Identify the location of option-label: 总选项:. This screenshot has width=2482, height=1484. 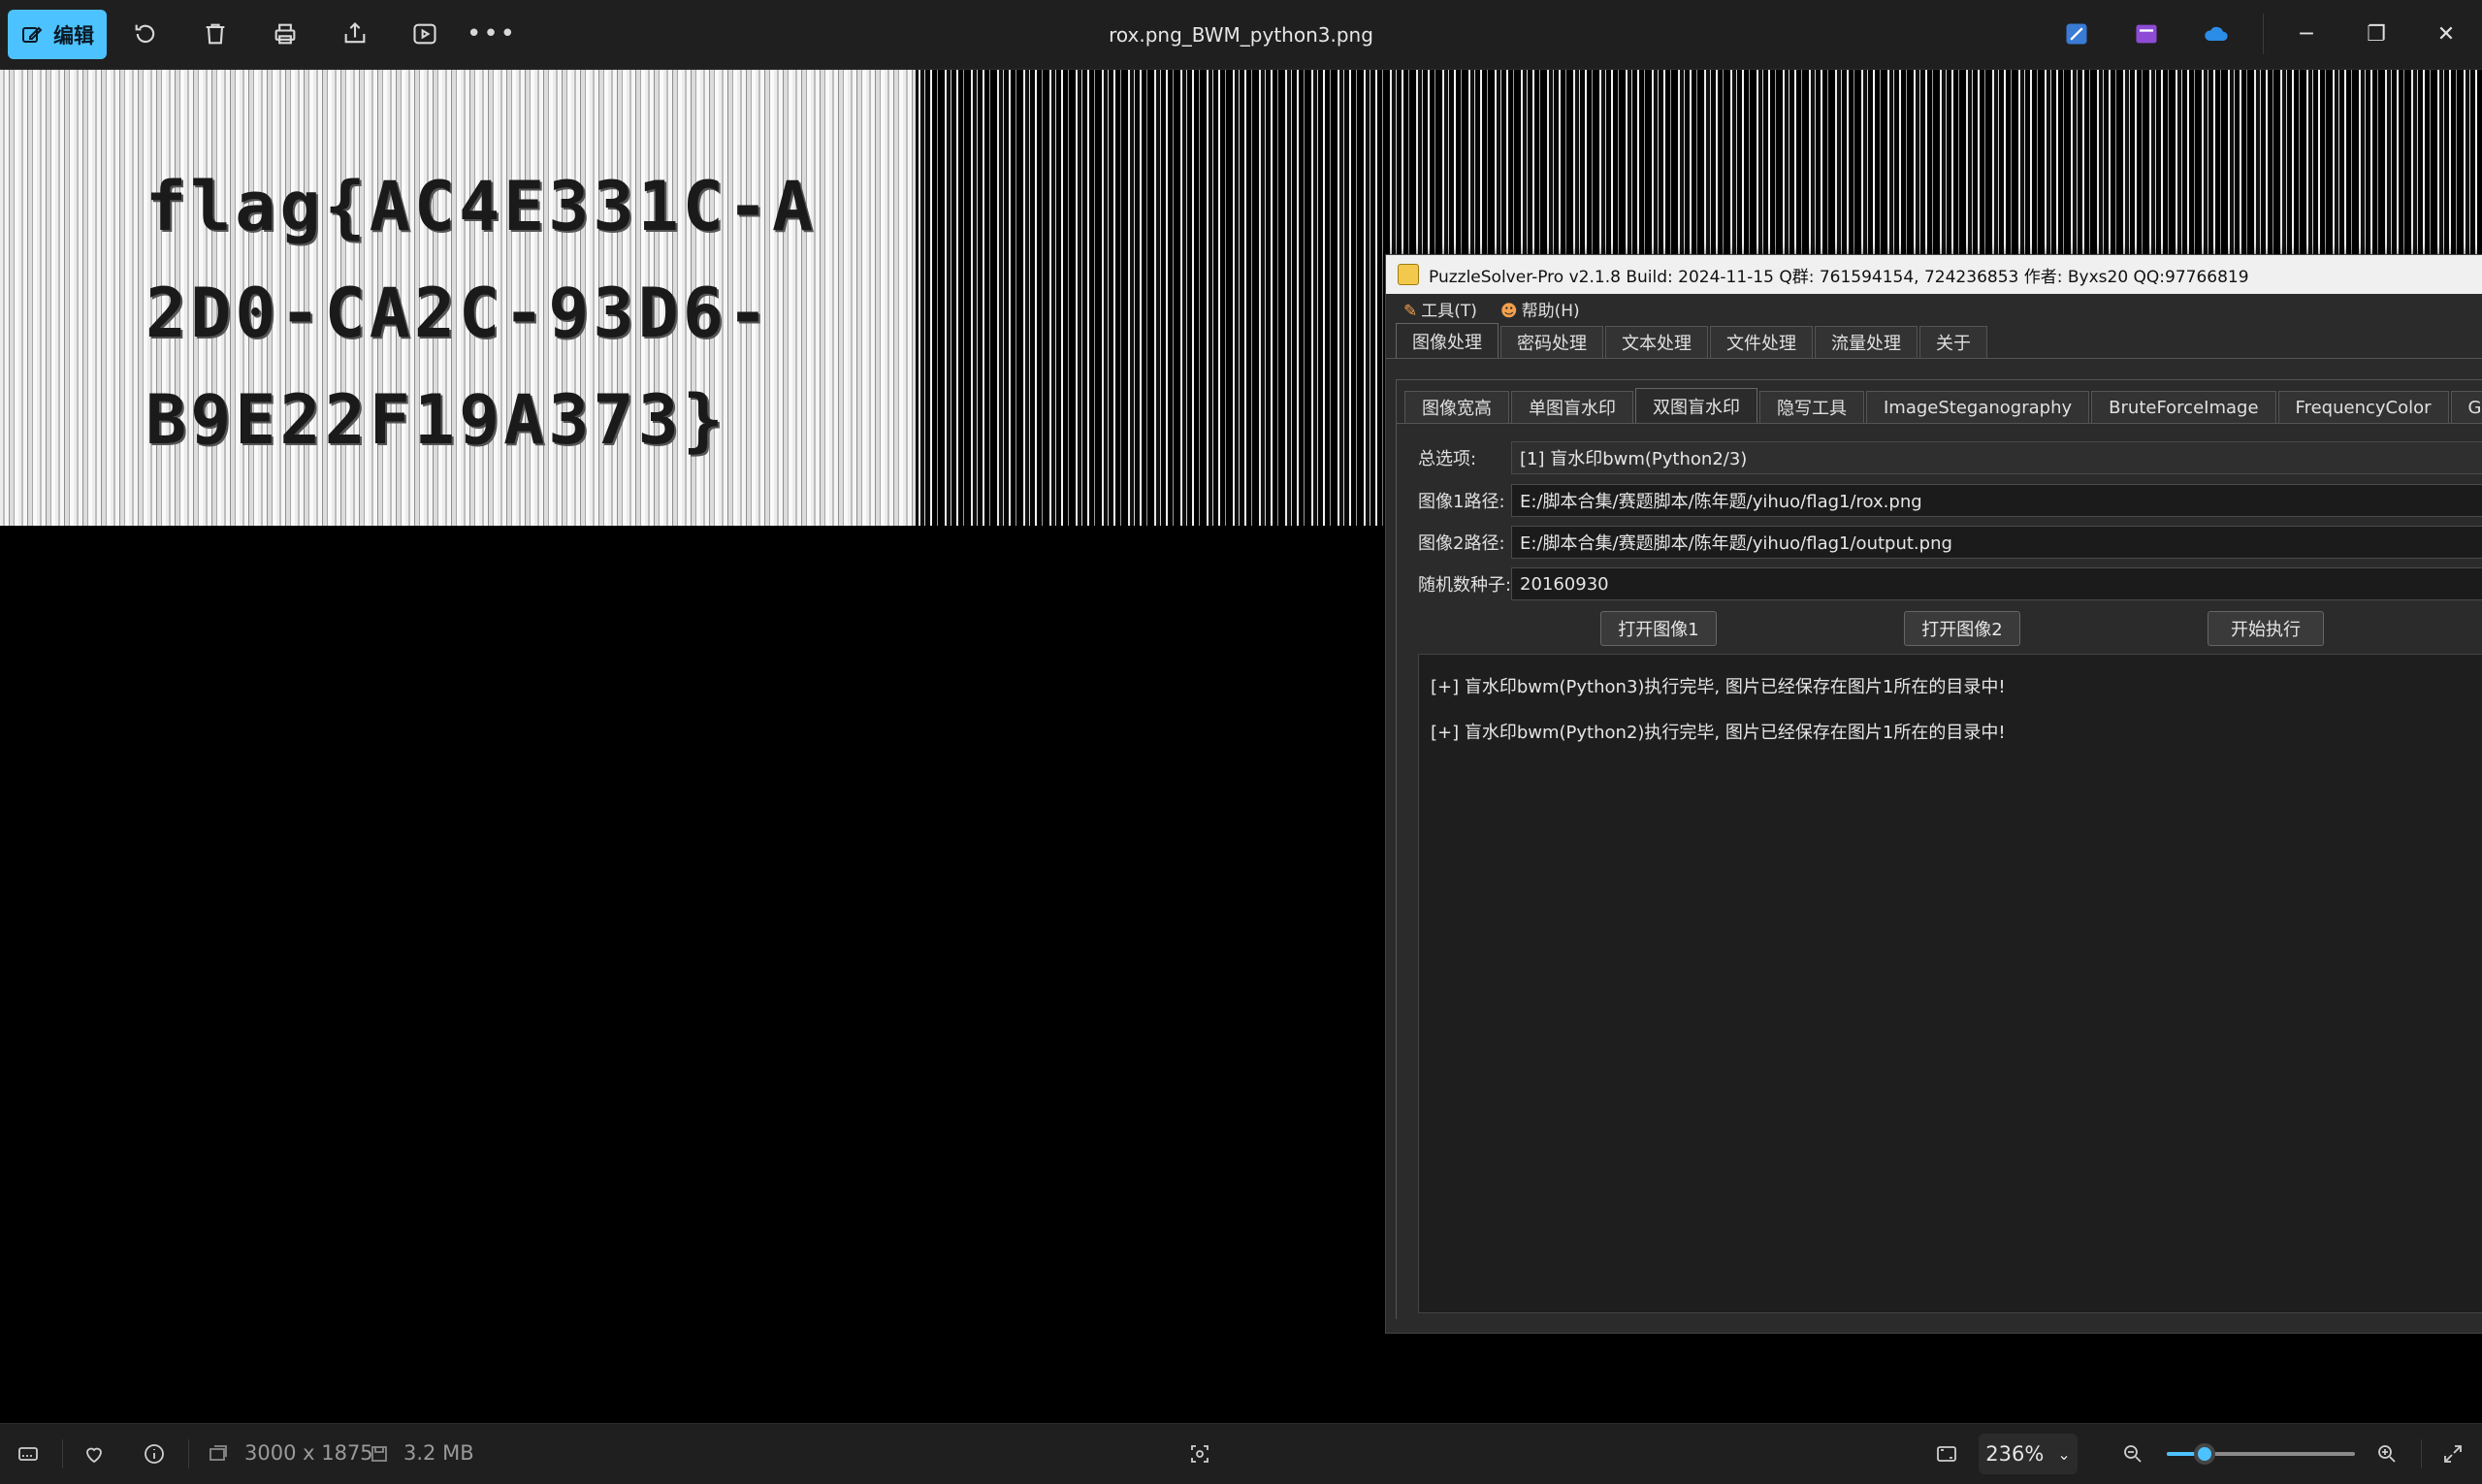
(1447, 459).